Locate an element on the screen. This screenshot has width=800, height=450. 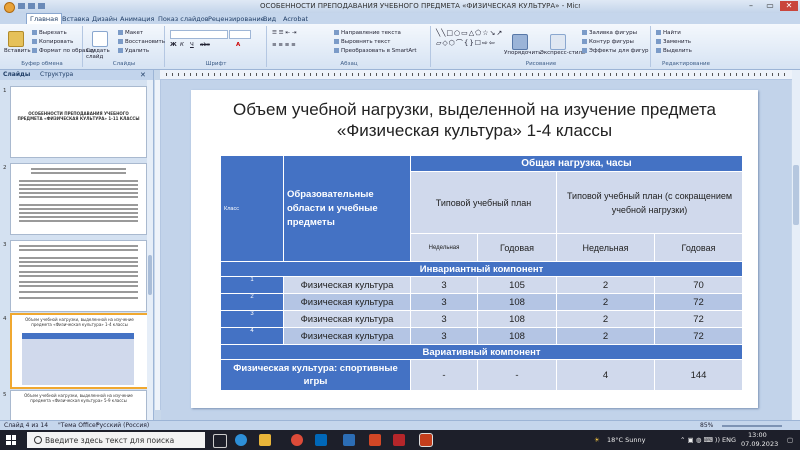
shape-outline-button: Контур фигуры is located at coordinates (608, 42).